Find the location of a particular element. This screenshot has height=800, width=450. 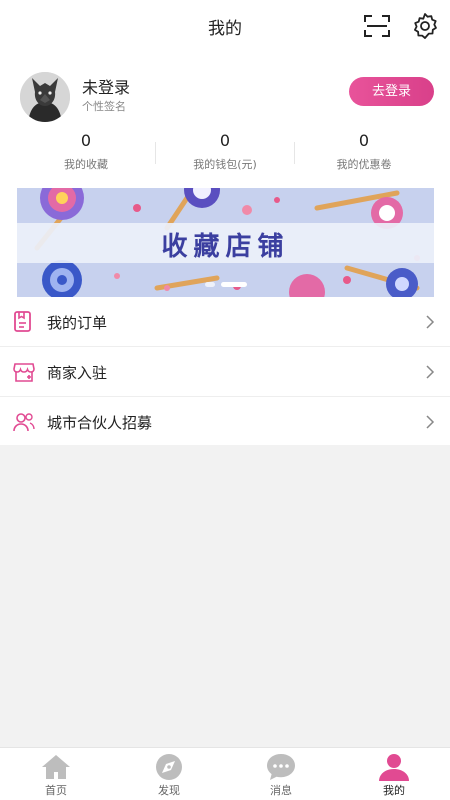

tab-mine: 我的 is located at coordinates (394, 774).